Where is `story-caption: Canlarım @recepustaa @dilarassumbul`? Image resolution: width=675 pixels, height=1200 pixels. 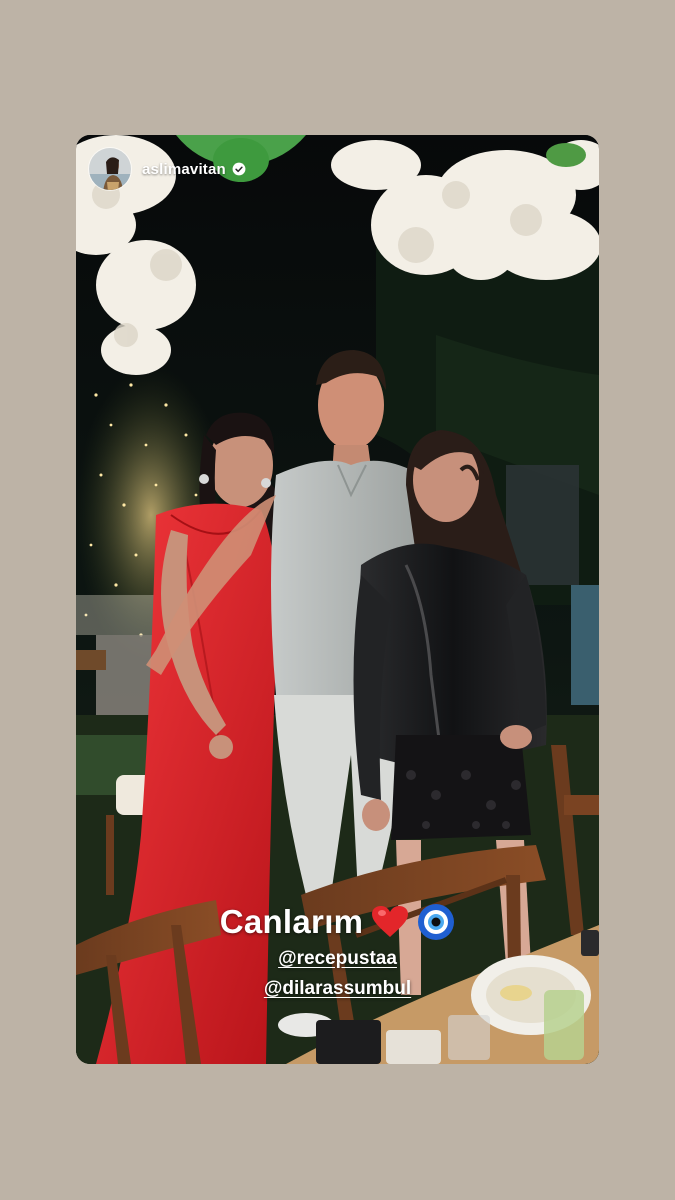 story-caption: Canlarım @recepustaa @dilarassumbul is located at coordinates (337, 952).